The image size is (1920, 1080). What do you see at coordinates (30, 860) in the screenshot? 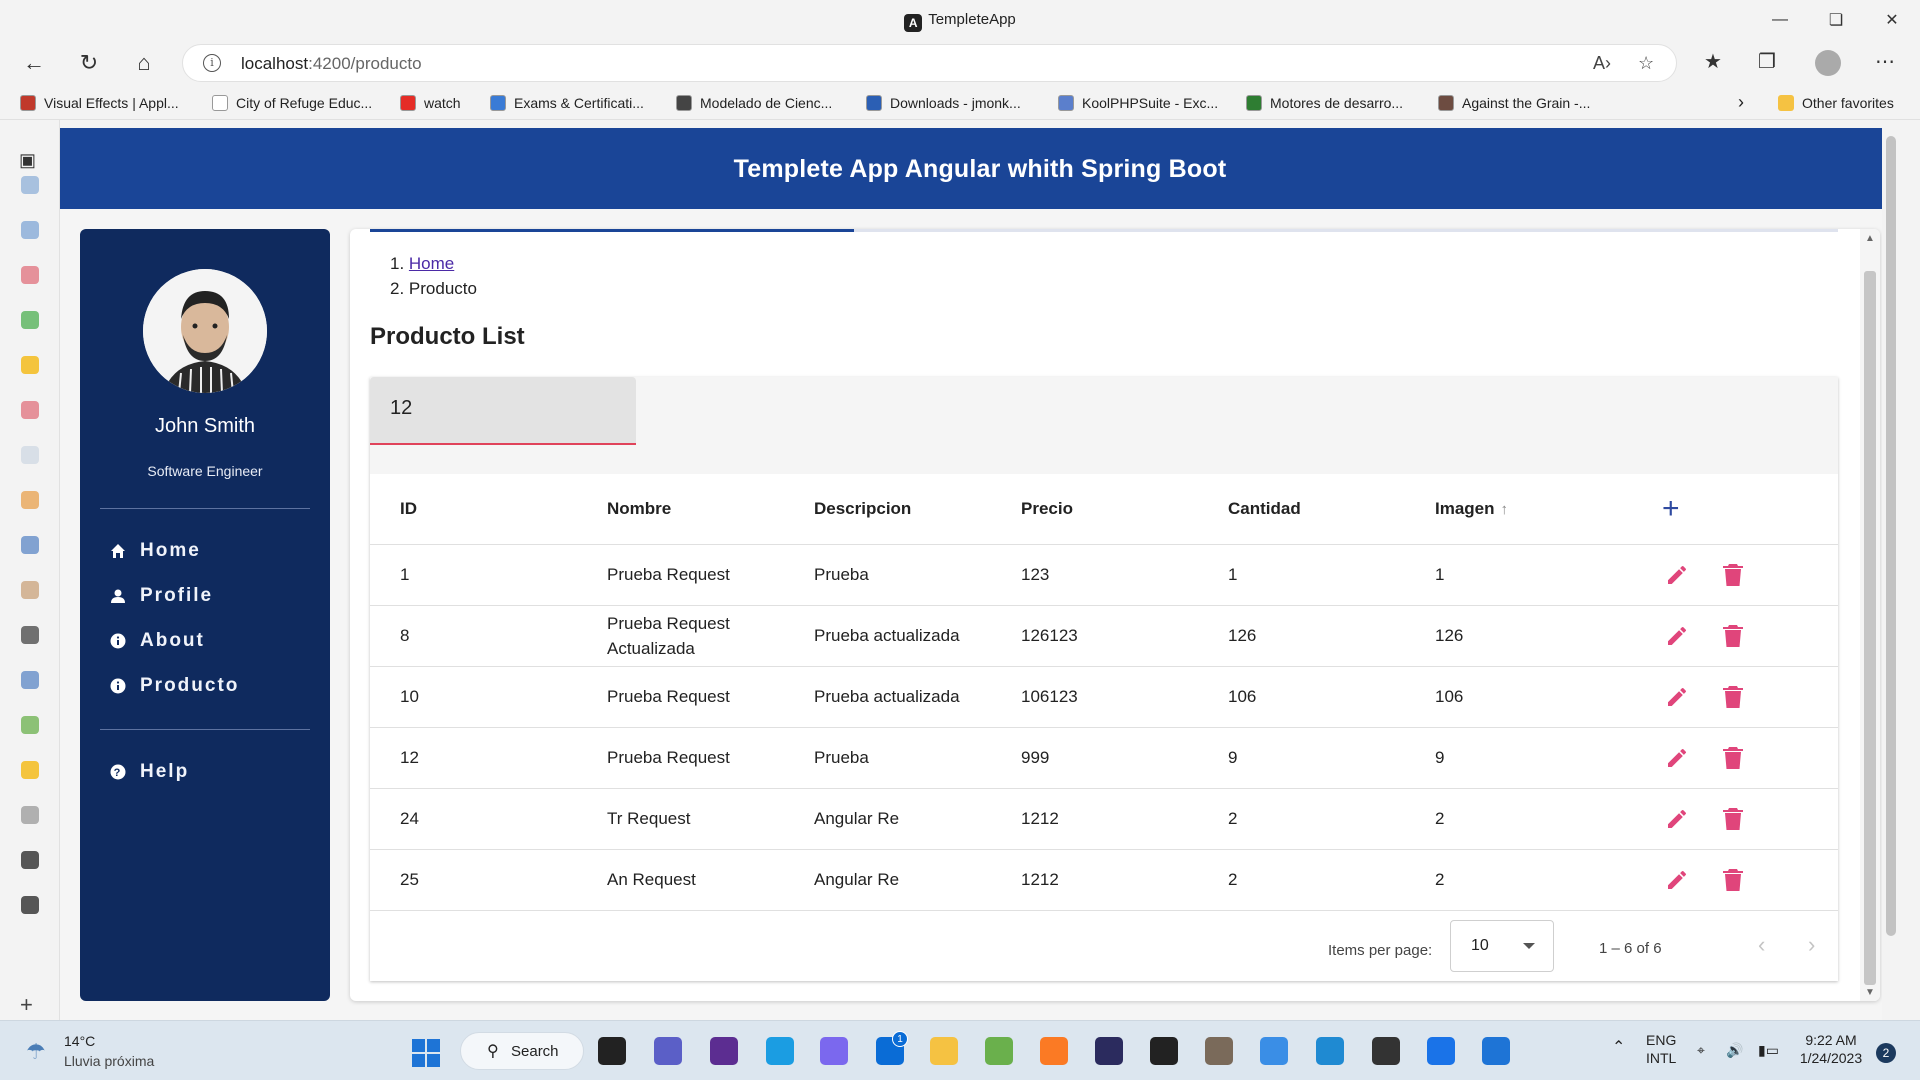
I see `document-icon` at bounding box center [30, 860].